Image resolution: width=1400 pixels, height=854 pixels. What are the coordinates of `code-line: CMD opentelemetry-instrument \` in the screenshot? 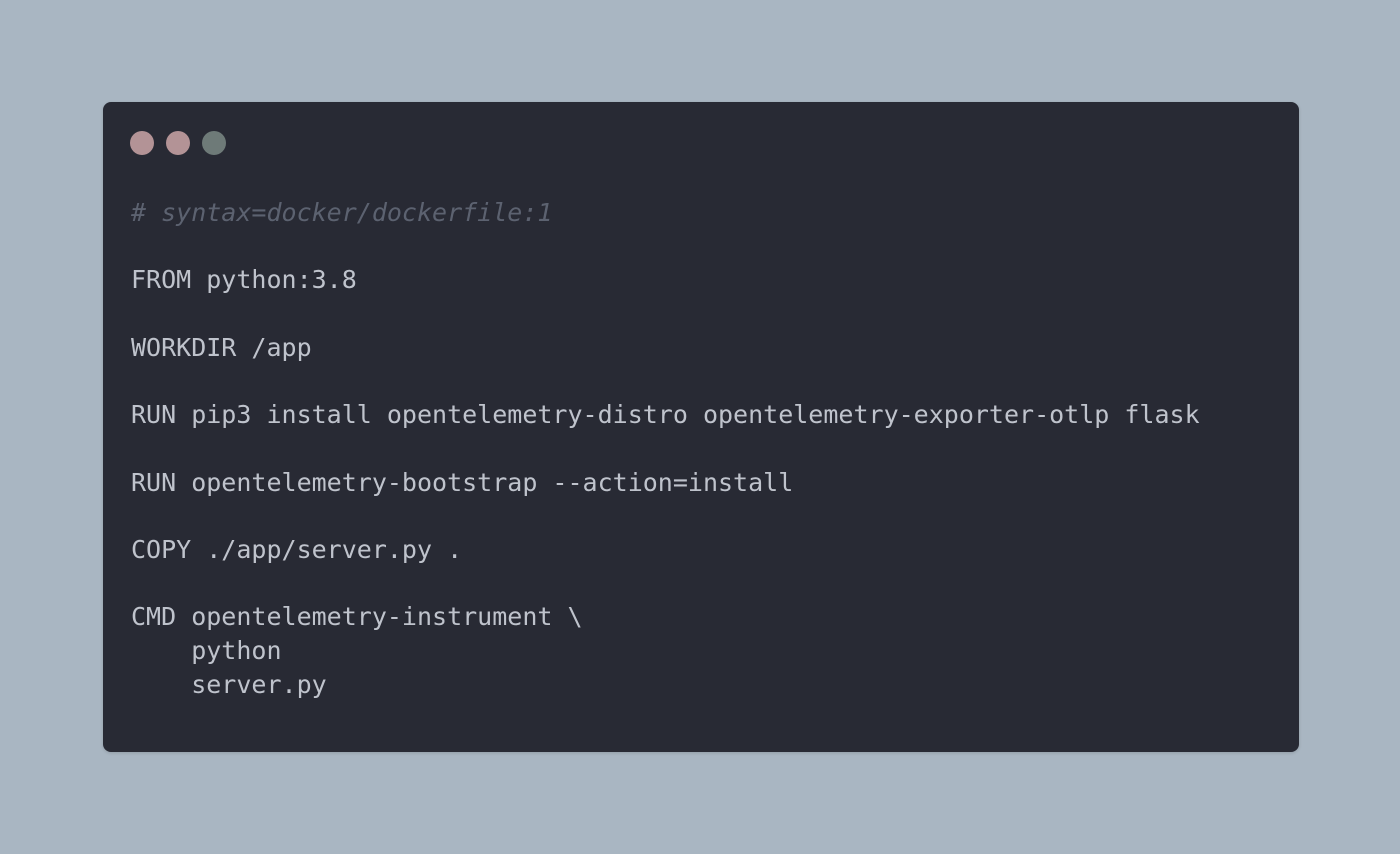 It's located at (357, 617).